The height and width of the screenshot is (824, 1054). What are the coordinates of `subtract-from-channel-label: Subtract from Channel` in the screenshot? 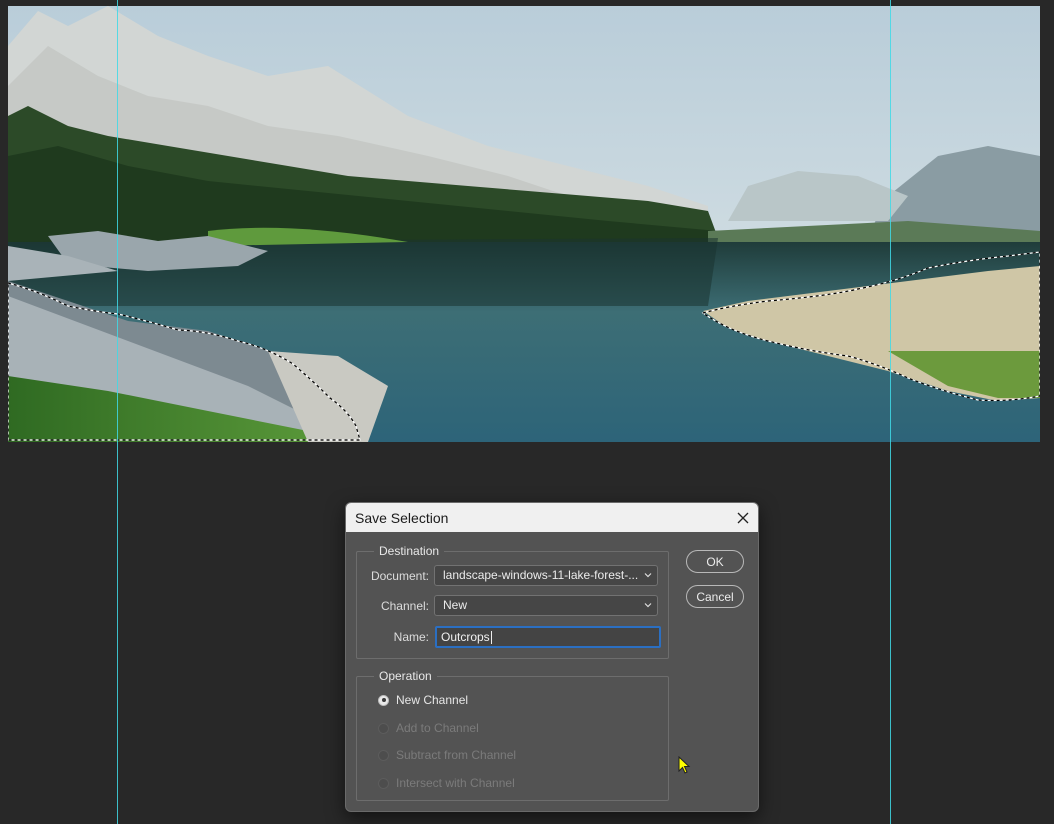 It's located at (456, 755).